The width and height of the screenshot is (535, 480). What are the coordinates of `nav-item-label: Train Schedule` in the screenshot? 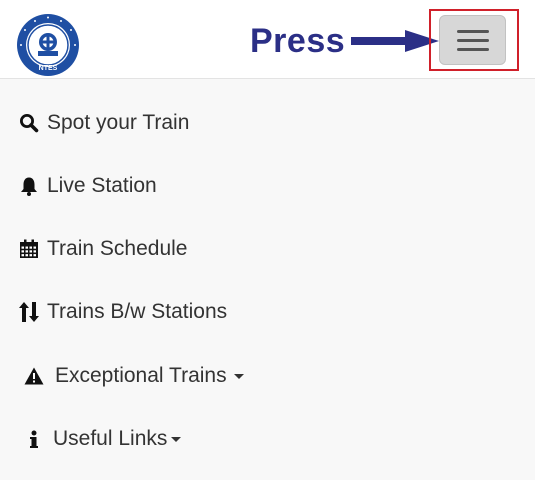 It's located at (117, 248).